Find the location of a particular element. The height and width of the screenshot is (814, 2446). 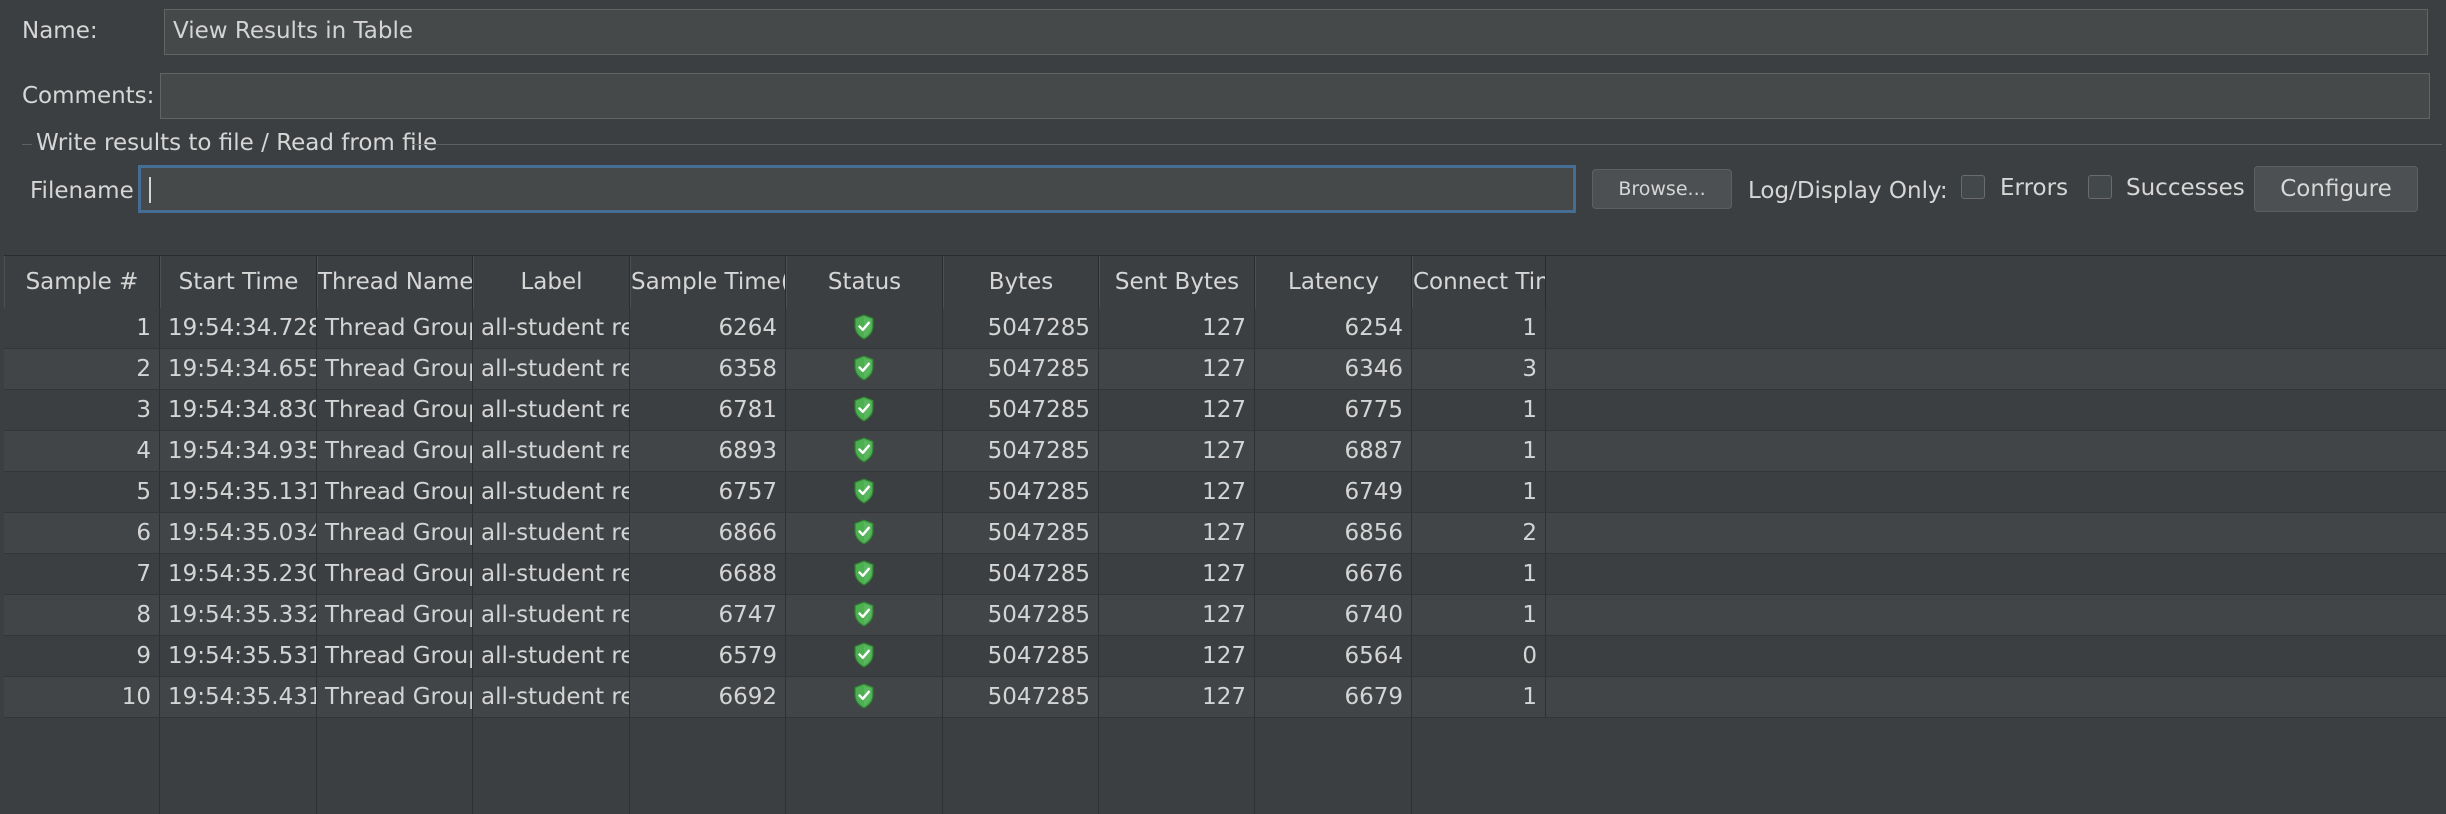

cell-sample-number: 1 is located at coordinates (82, 328).